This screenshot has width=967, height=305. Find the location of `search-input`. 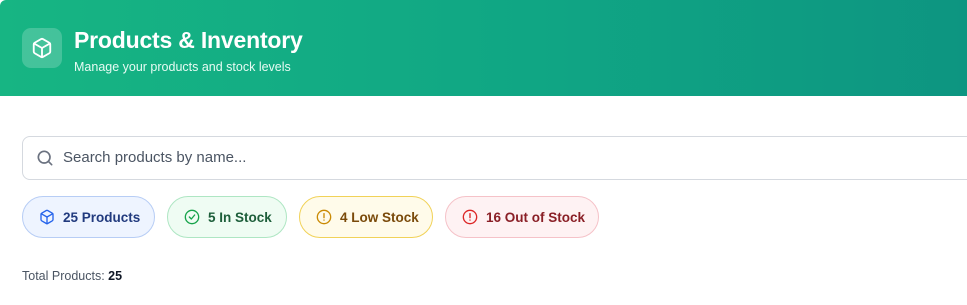

search-input is located at coordinates (503, 157).